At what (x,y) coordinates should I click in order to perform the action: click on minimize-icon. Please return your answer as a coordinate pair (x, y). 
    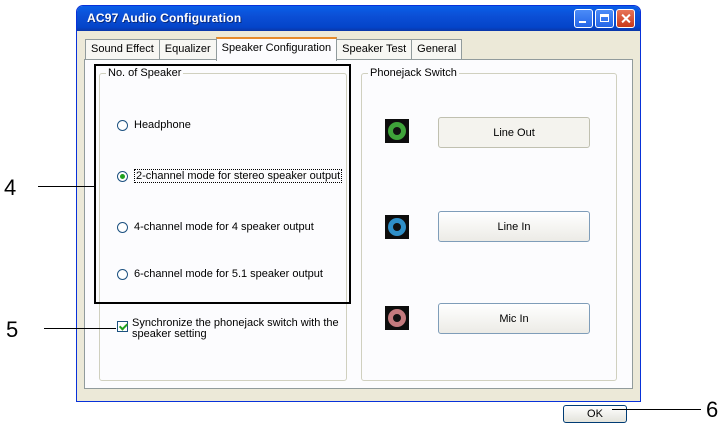
    Looking at the image, I should click on (583, 18).